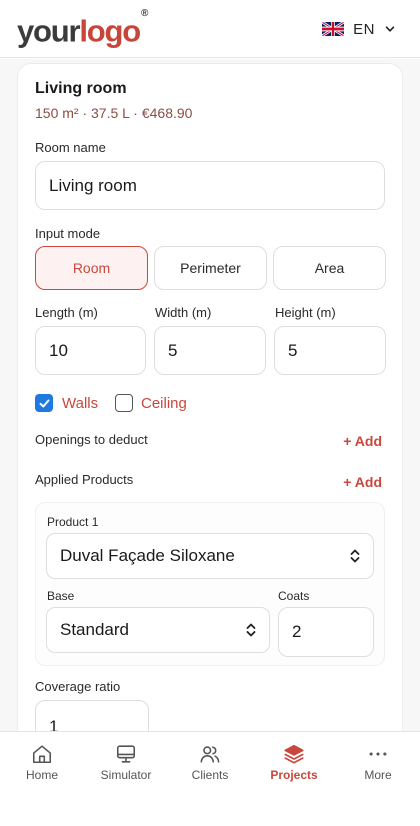 This screenshot has height=826, width=420. I want to click on language-selector: EN, so click(359, 29).